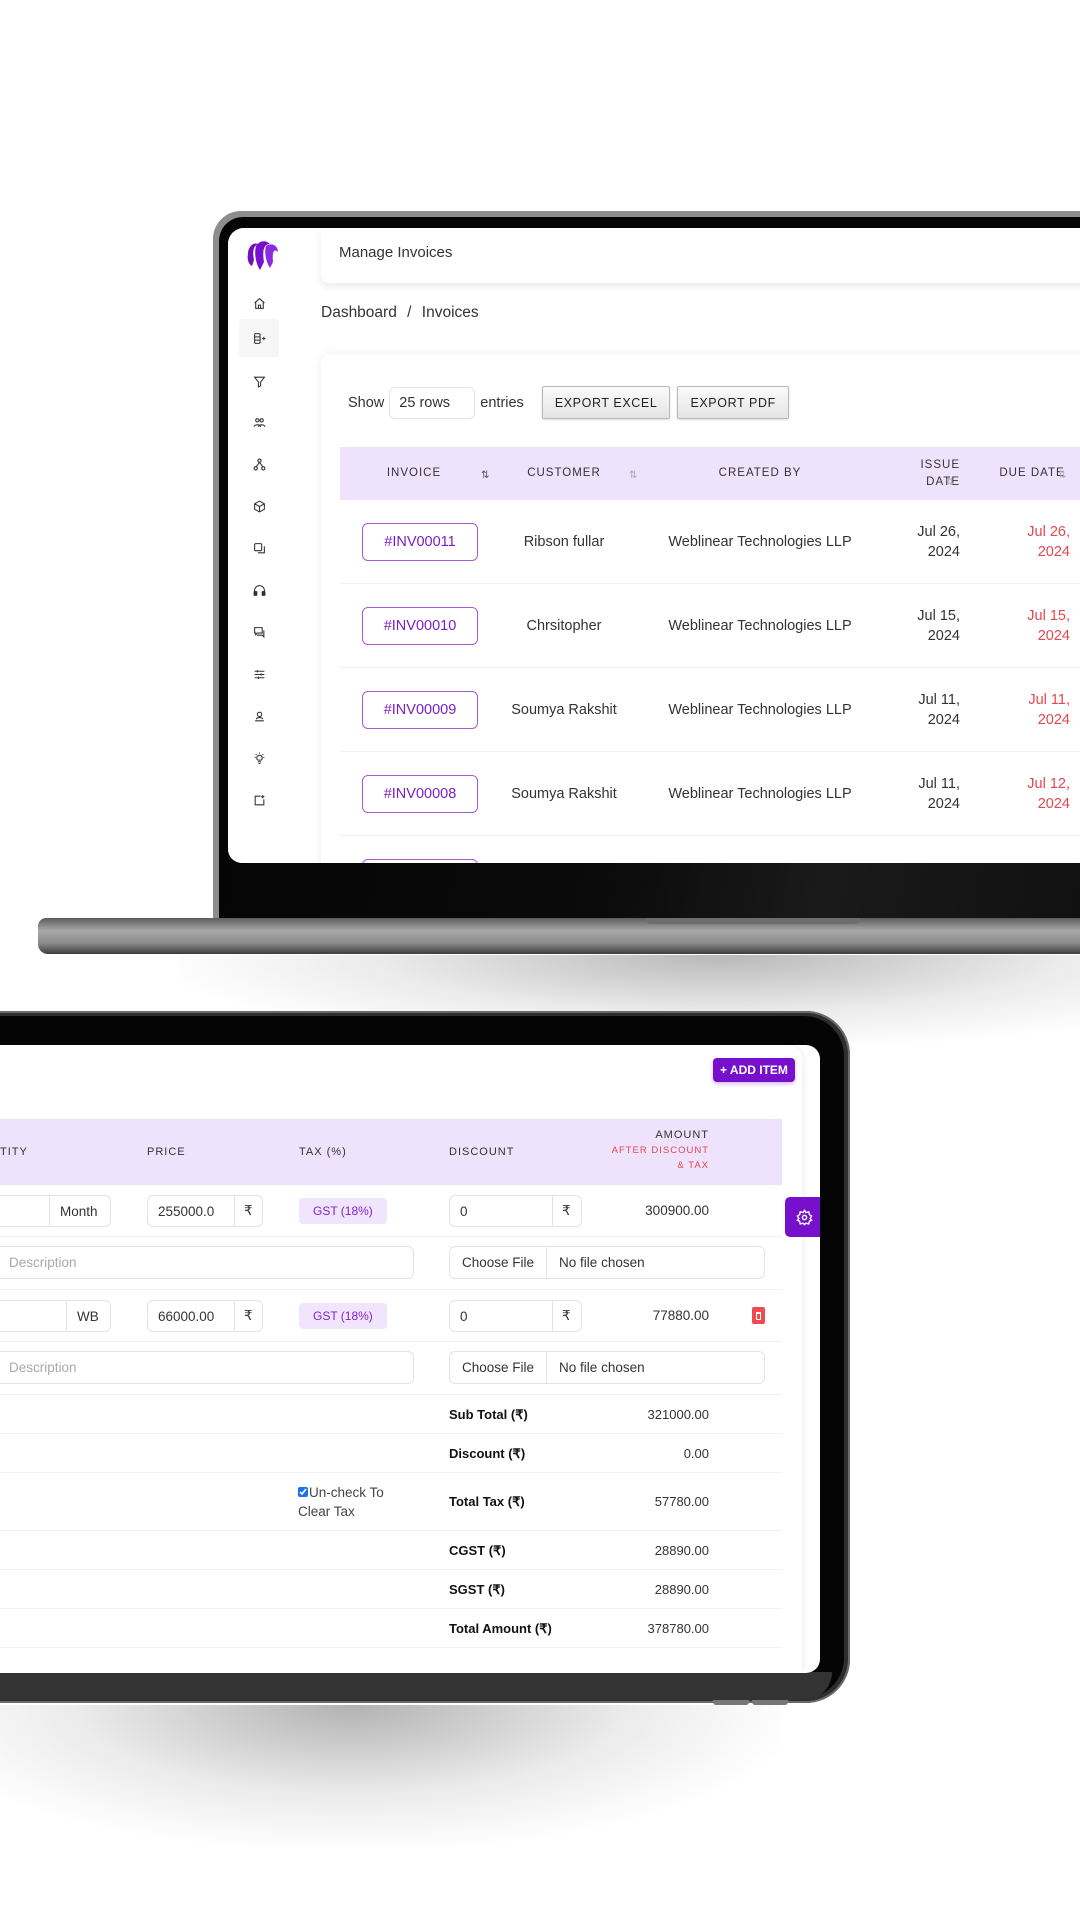  I want to click on column-header-invoice: INVOICE, so click(414, 473).